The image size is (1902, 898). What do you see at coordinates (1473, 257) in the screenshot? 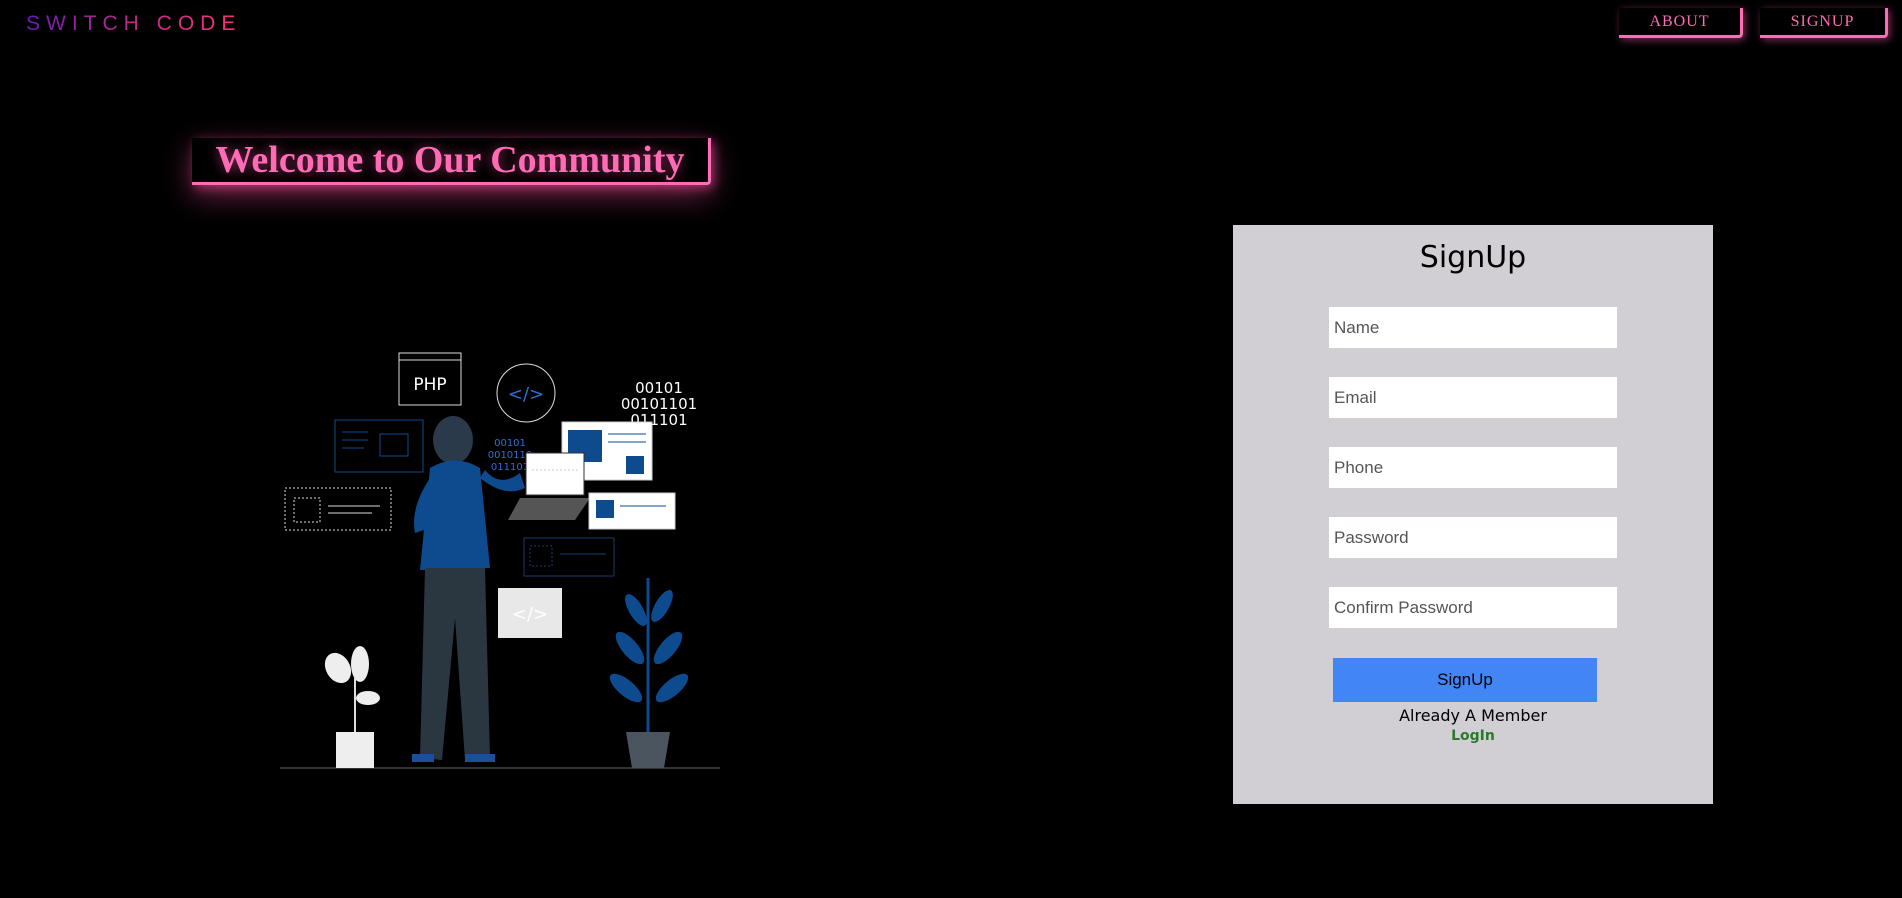
I see `signup-title: SignUp` at bounding box center [1473, 257].